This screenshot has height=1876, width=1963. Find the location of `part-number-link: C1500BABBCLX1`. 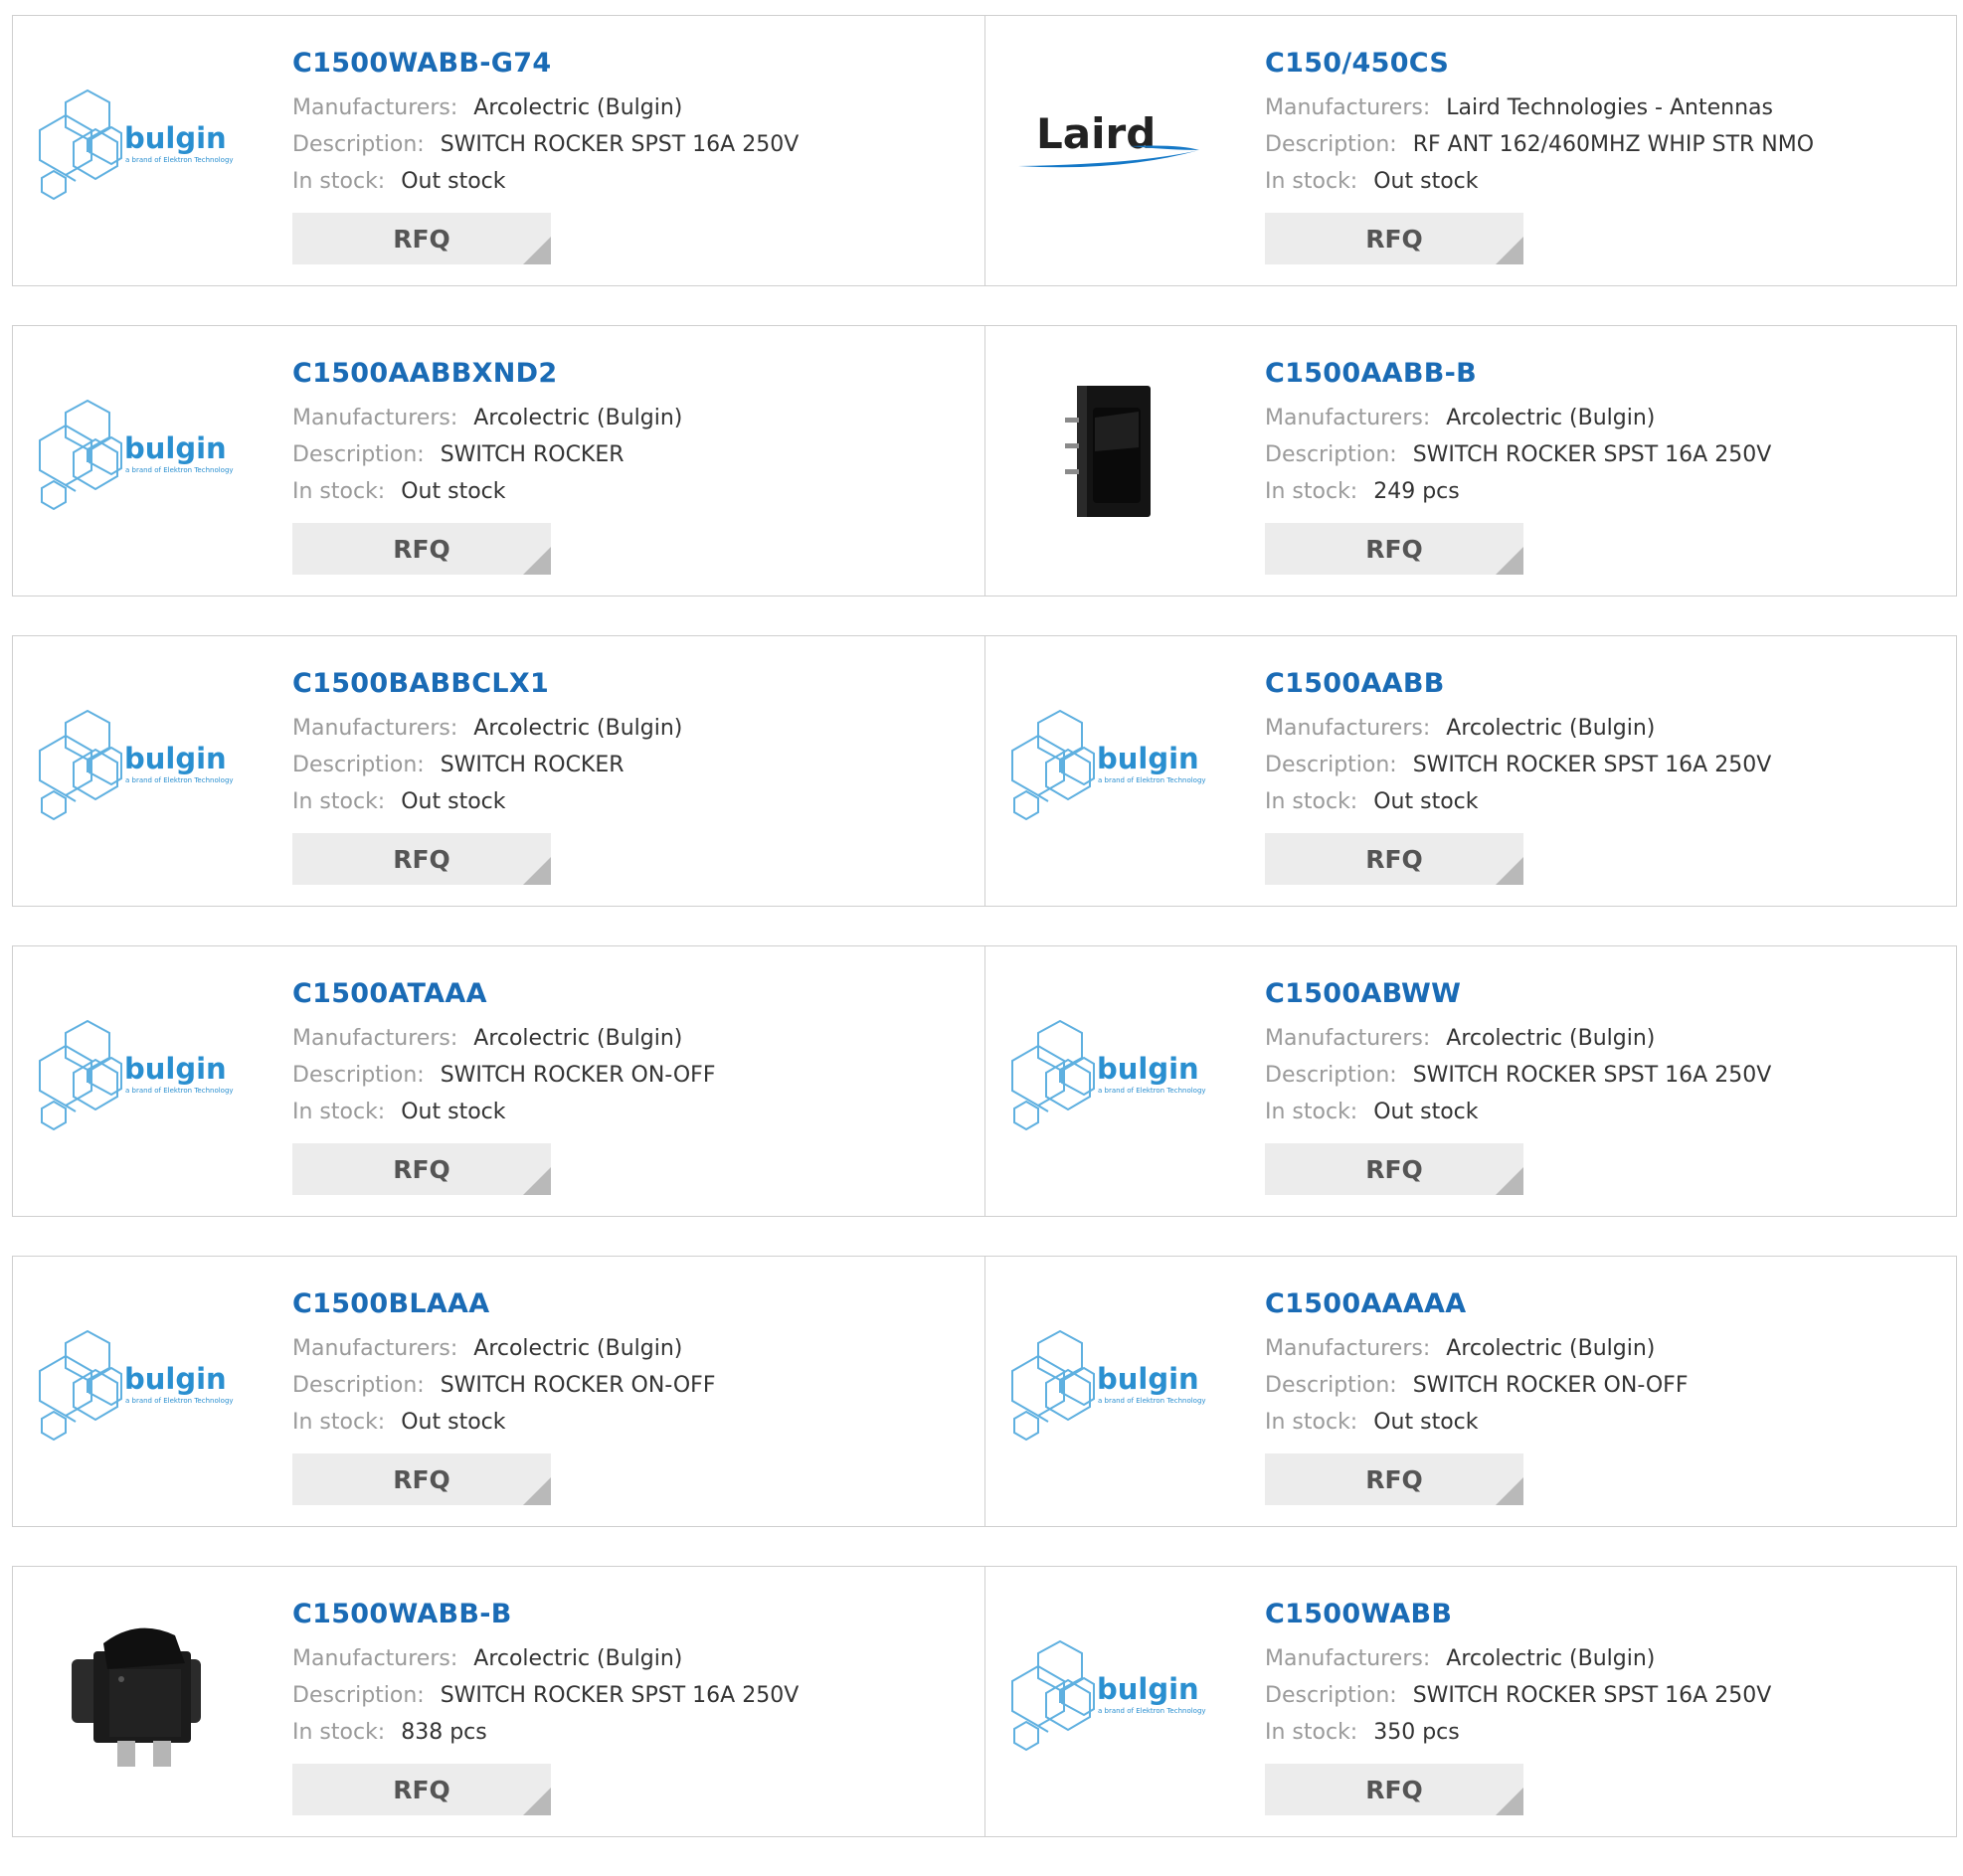

part-number-link: C1500BABBCLX1 is located at coordinates (633, 684).